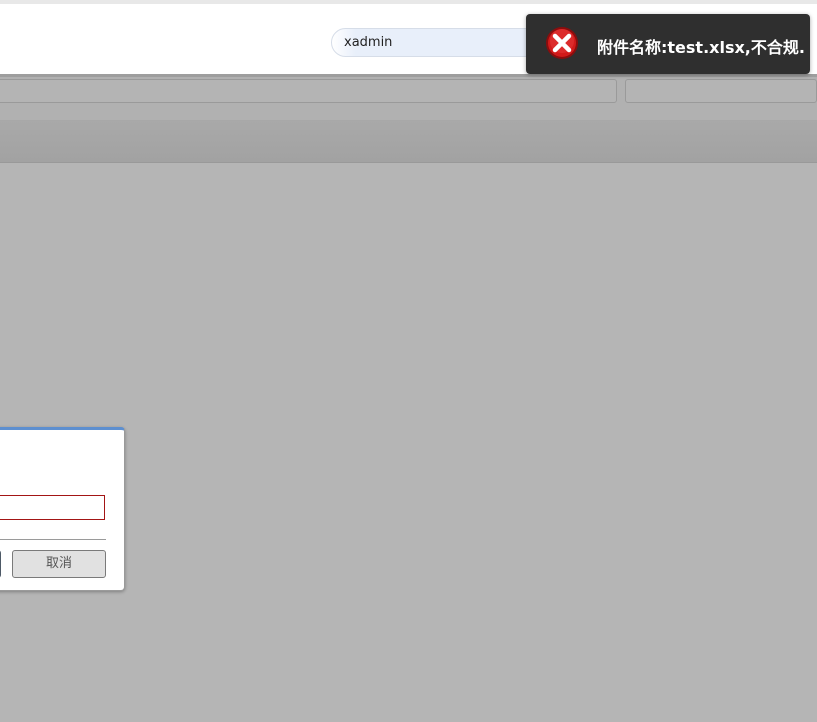 Image resolution: width=817 pixels, height=722 pixels. Describe the element at coordinates (52, 507) in the screenshot. I see `dialog-input-field` at that location.